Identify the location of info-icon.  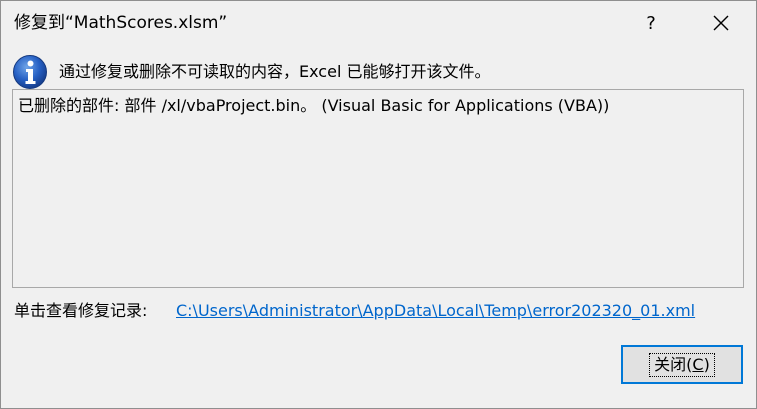
(30, 72).